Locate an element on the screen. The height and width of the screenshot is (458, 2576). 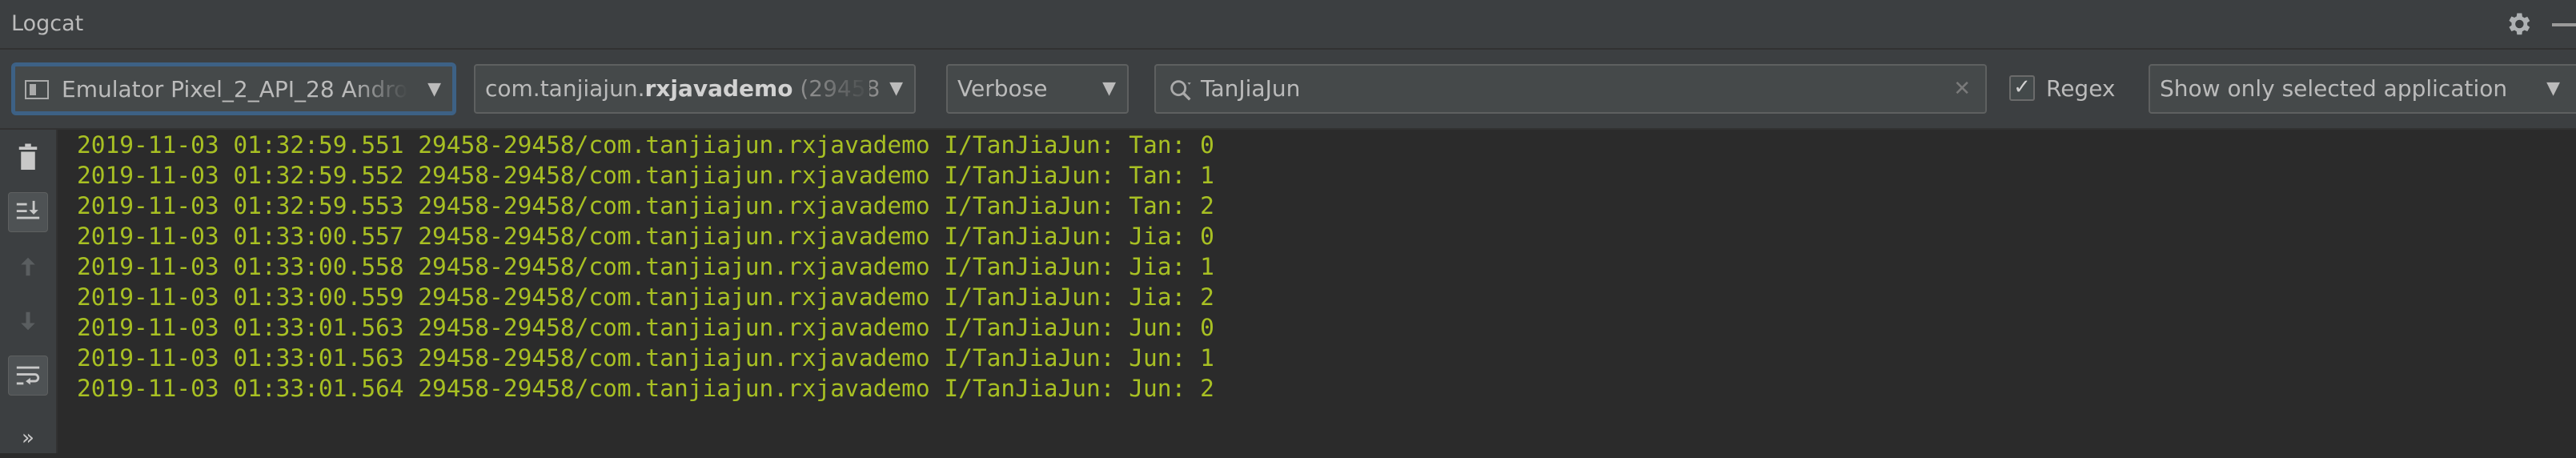
process-app: rxjavademo is located at coordinates (719, 88).